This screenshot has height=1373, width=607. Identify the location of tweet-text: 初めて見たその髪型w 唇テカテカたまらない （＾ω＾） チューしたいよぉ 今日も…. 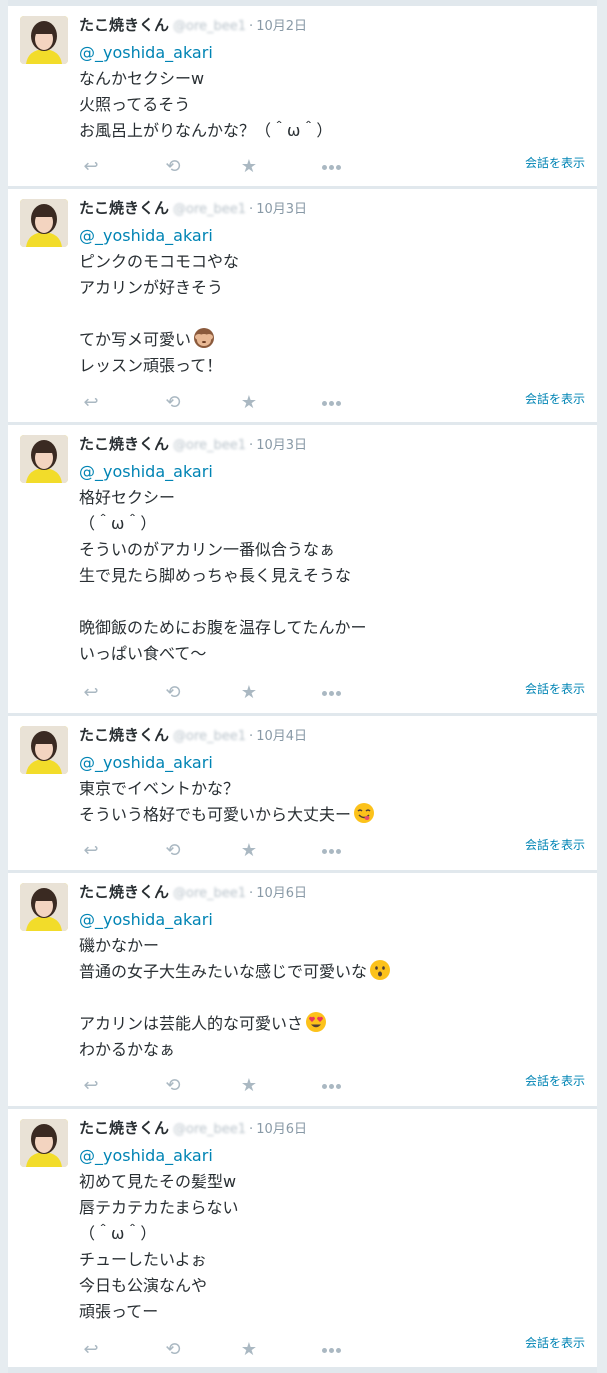
(329, 1247).